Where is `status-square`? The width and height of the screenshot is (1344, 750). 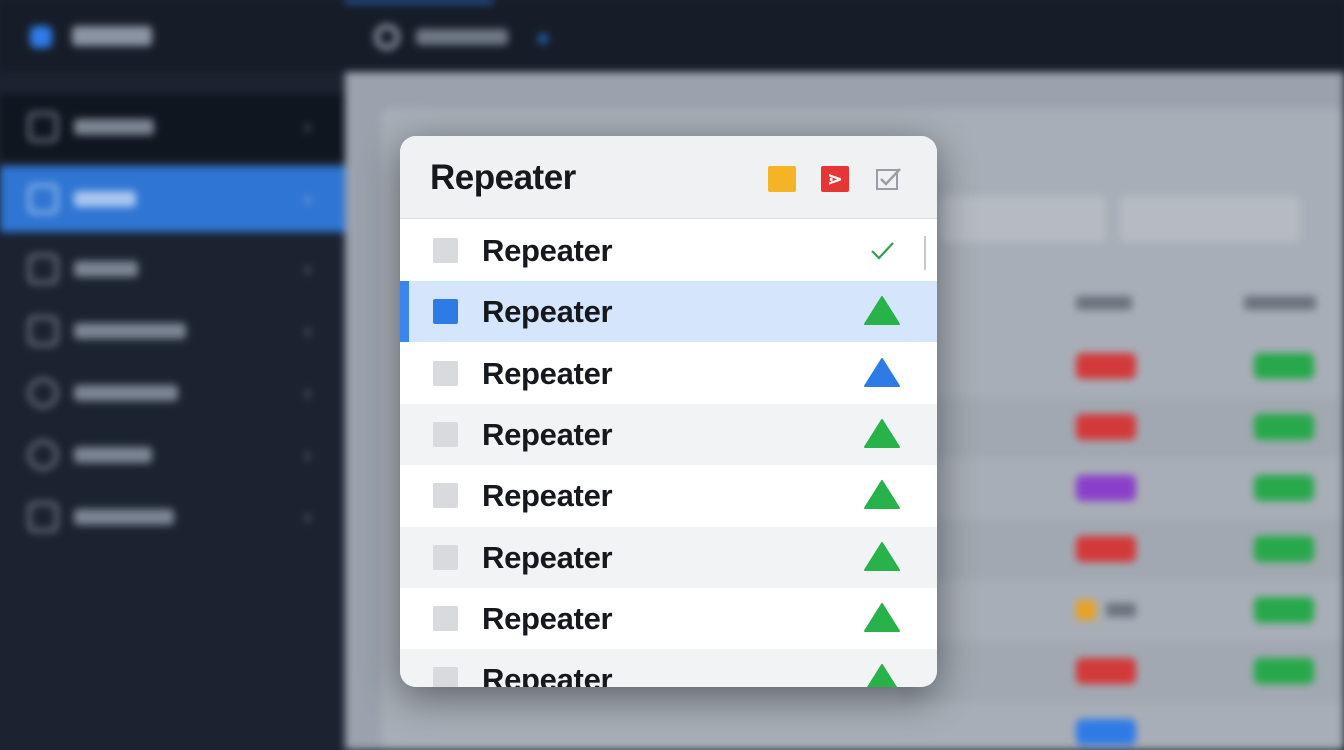
status-square is located at coordinates (1086, 610).